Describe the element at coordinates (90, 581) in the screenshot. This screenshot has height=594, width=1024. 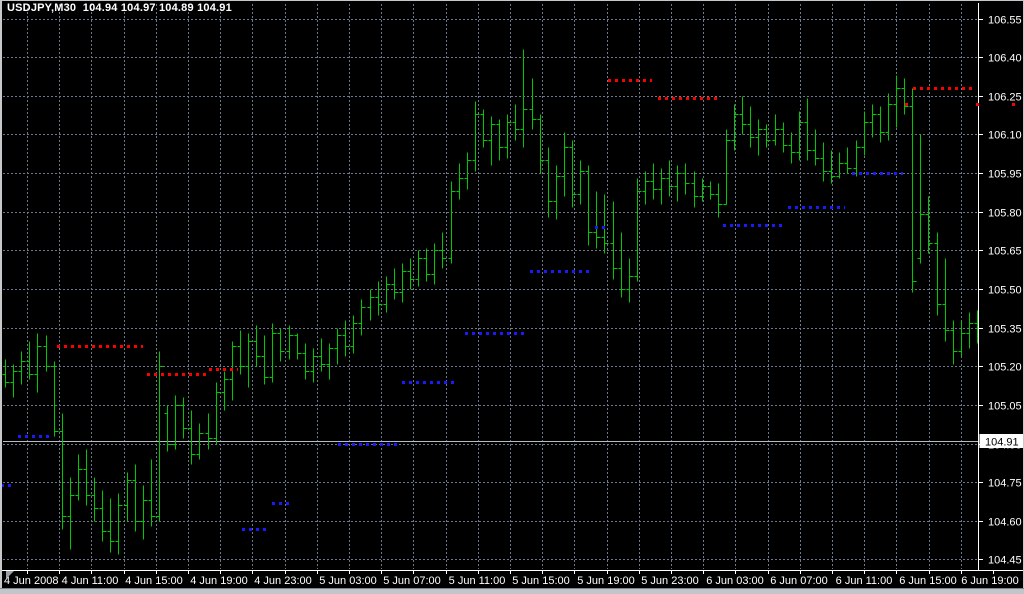
I see `time-axis-label: 4 Jun 11:00` at that location.